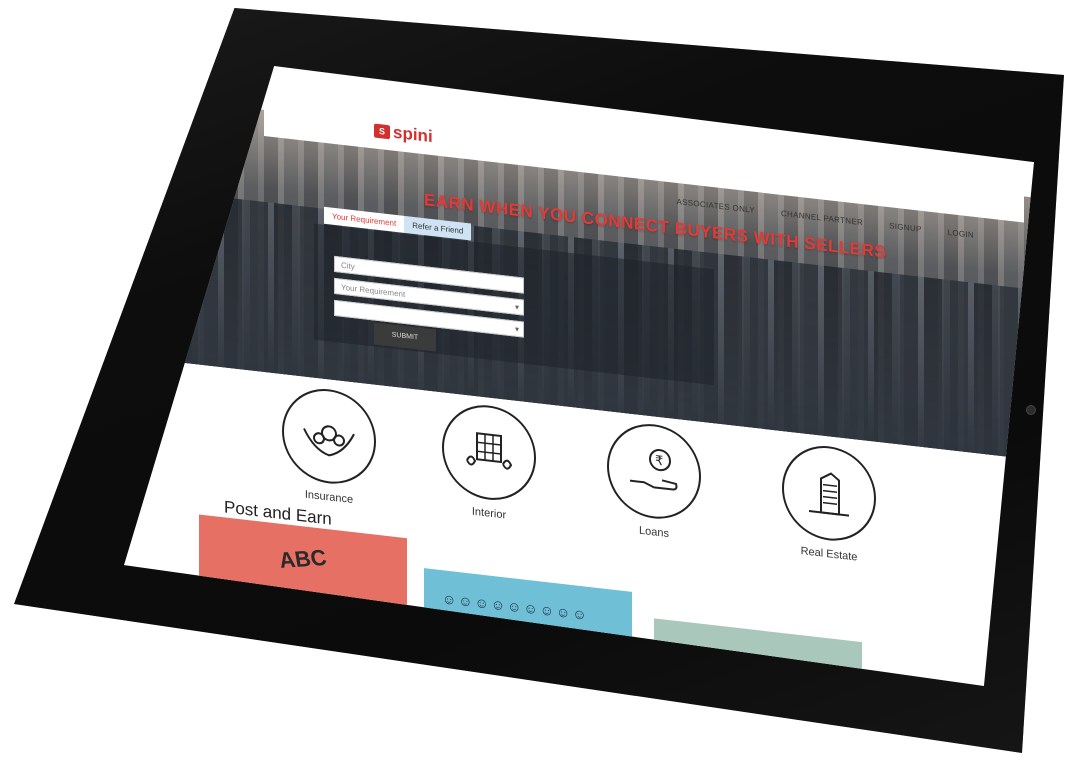 Image resolution: width=1082 pixels, height=764 pixels. What do you see at coordinates (829, 554) in the screenshot?
I see `category-label: Real Estate` at bounding box center [829, 554].